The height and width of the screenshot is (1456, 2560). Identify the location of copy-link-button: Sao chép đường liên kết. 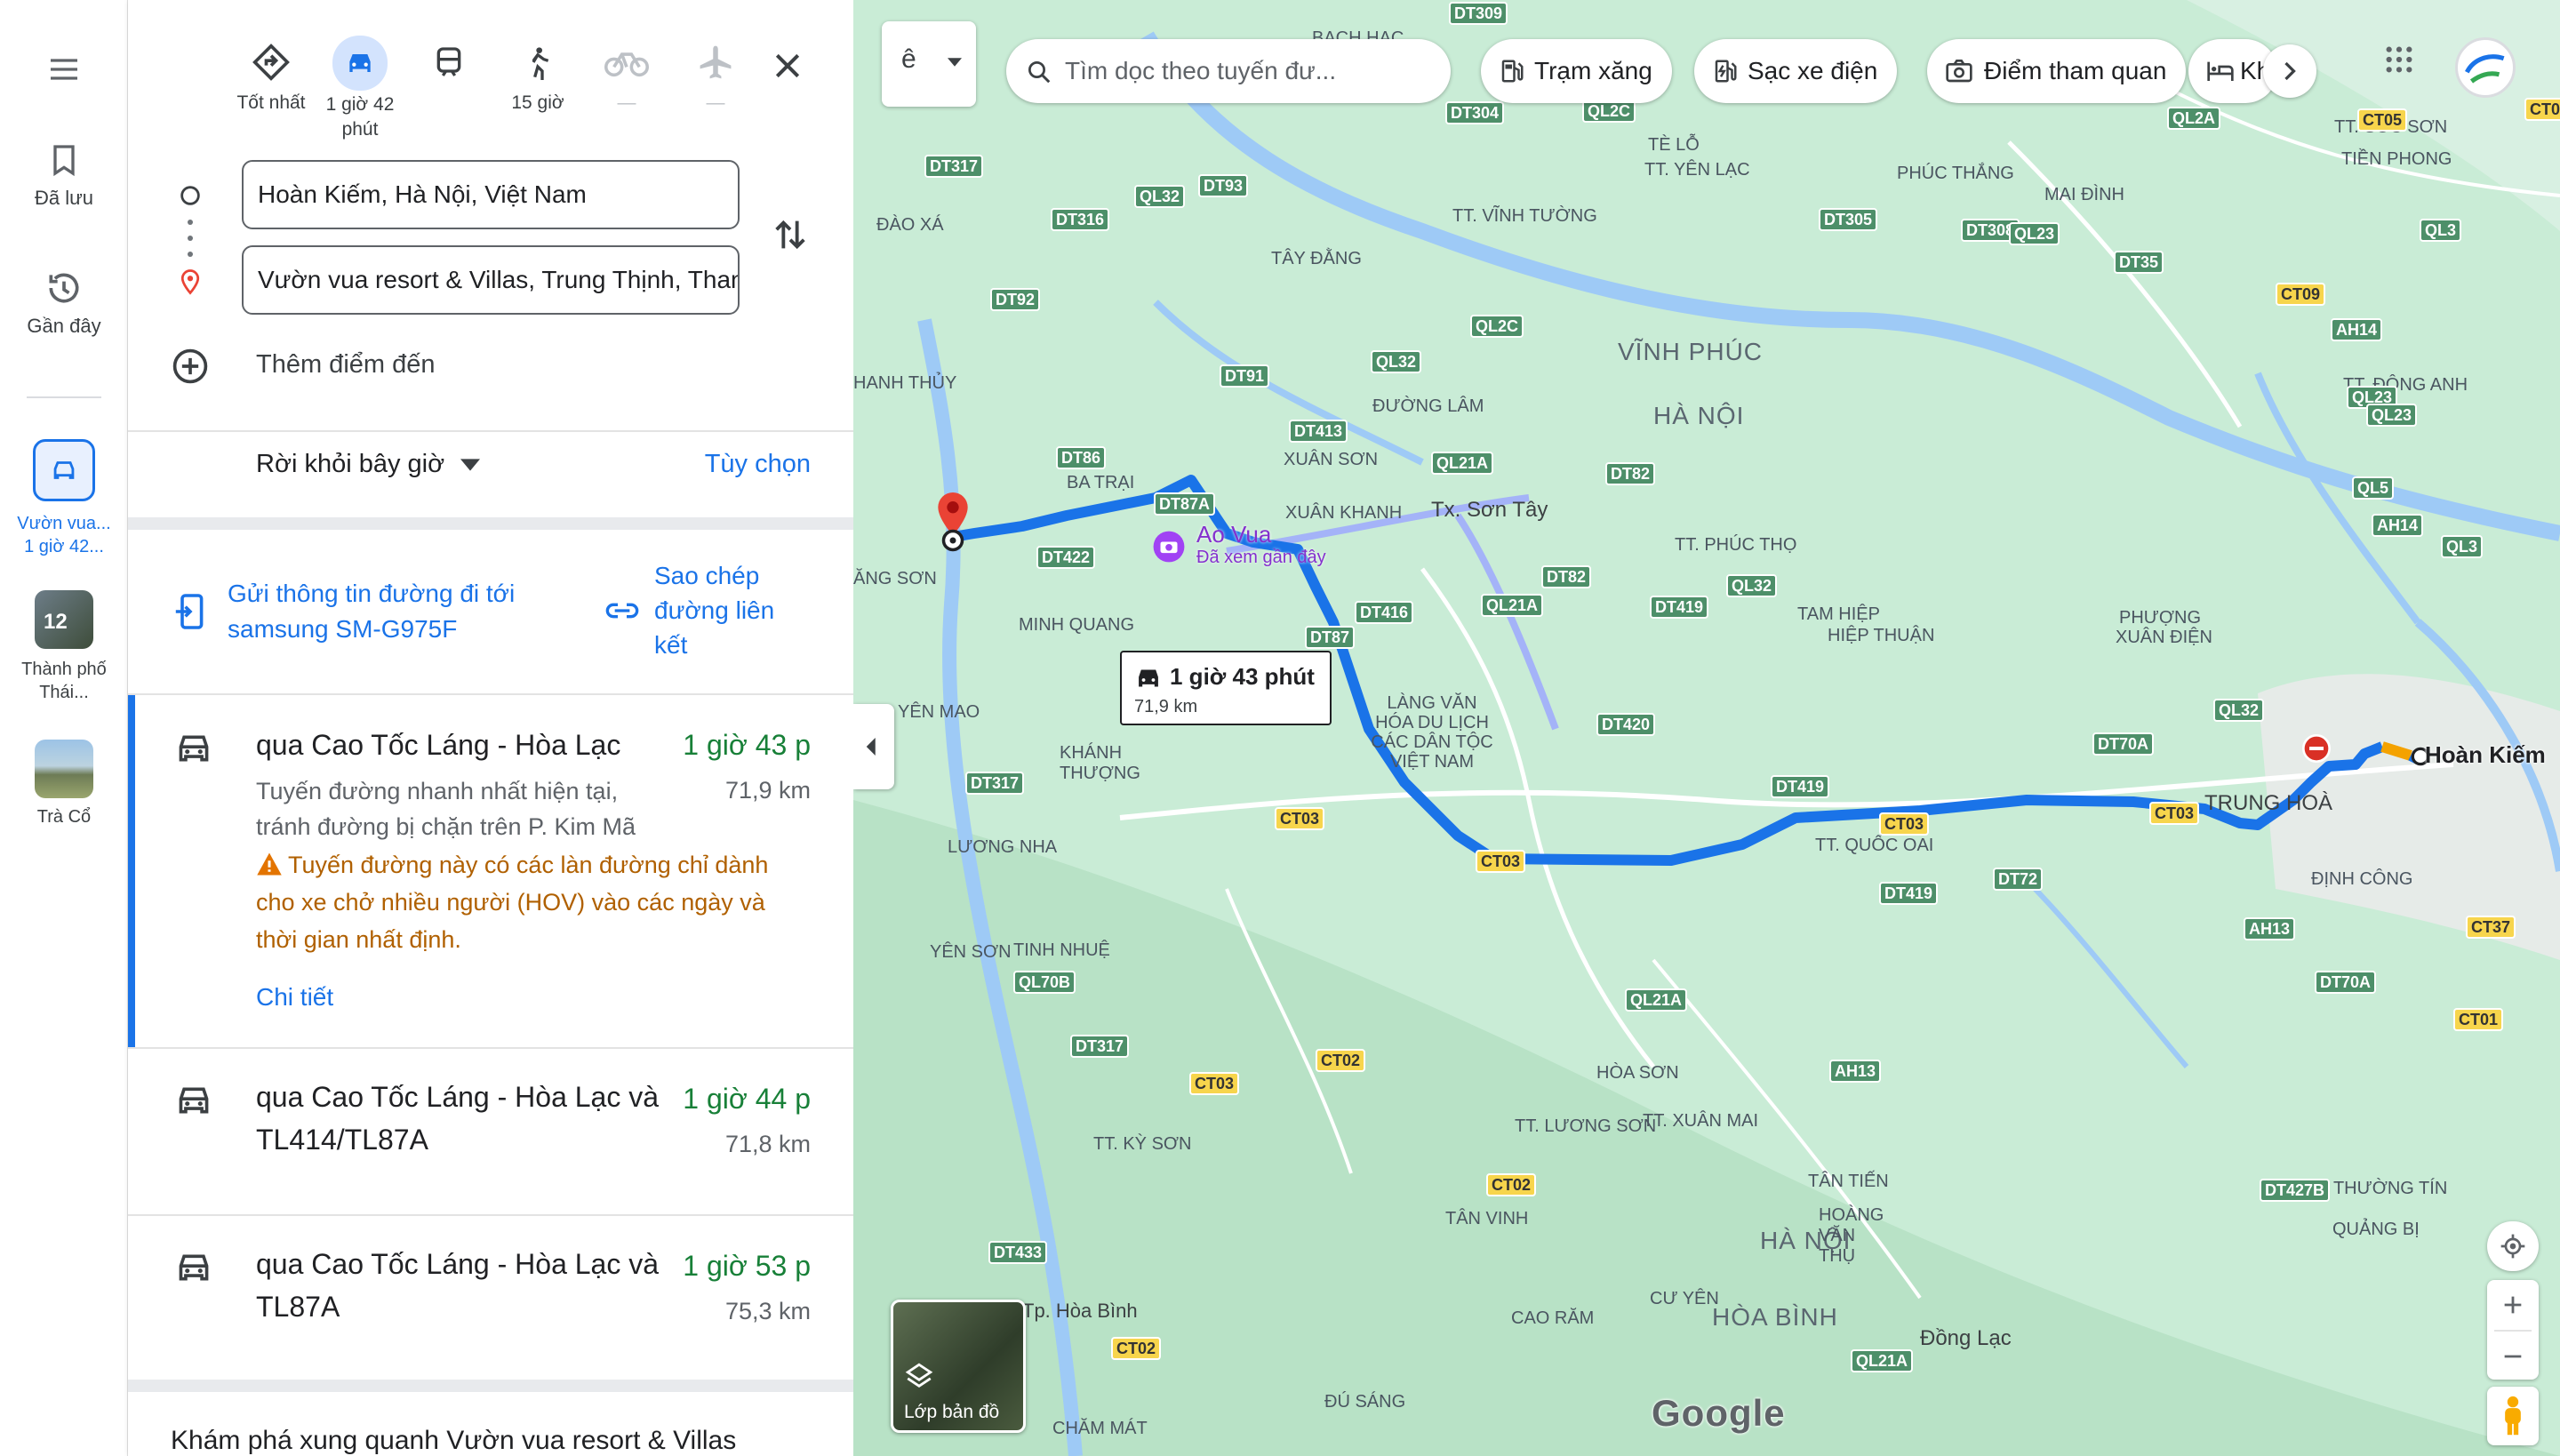
(729, 610).